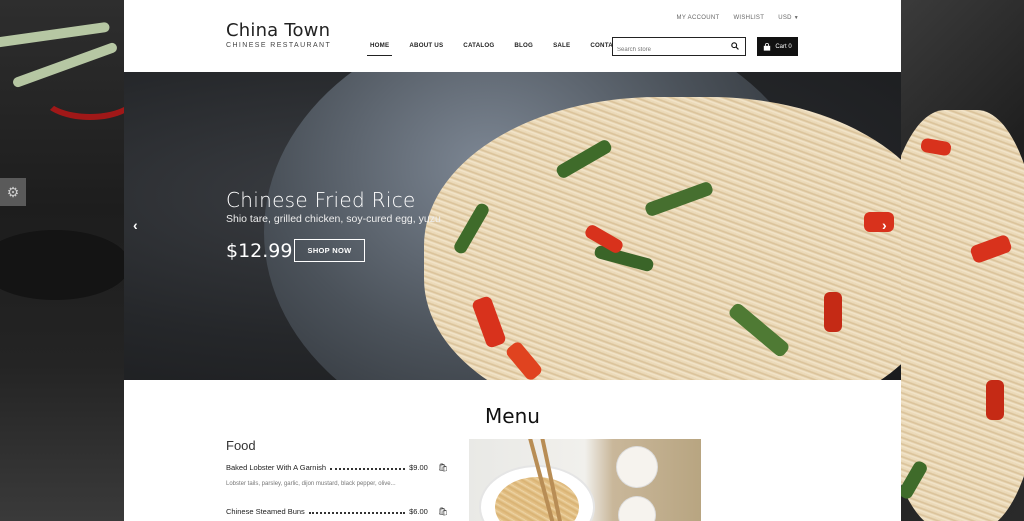 This screenshot has width=1024, height=521. I want to click on nav-sale: SALE, so click(561, 48).